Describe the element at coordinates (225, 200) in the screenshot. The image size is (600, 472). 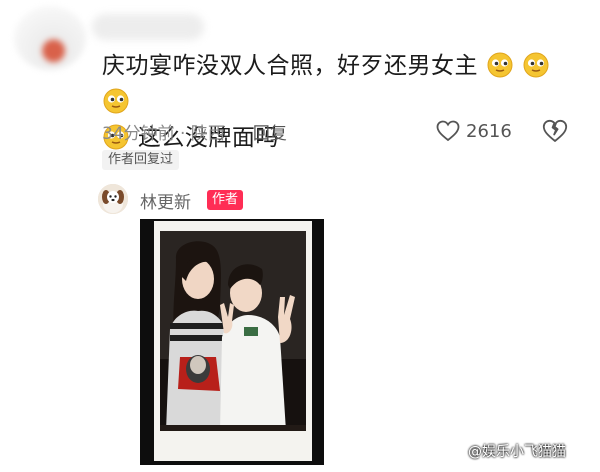
I see `author-badge: 作者` at that location.